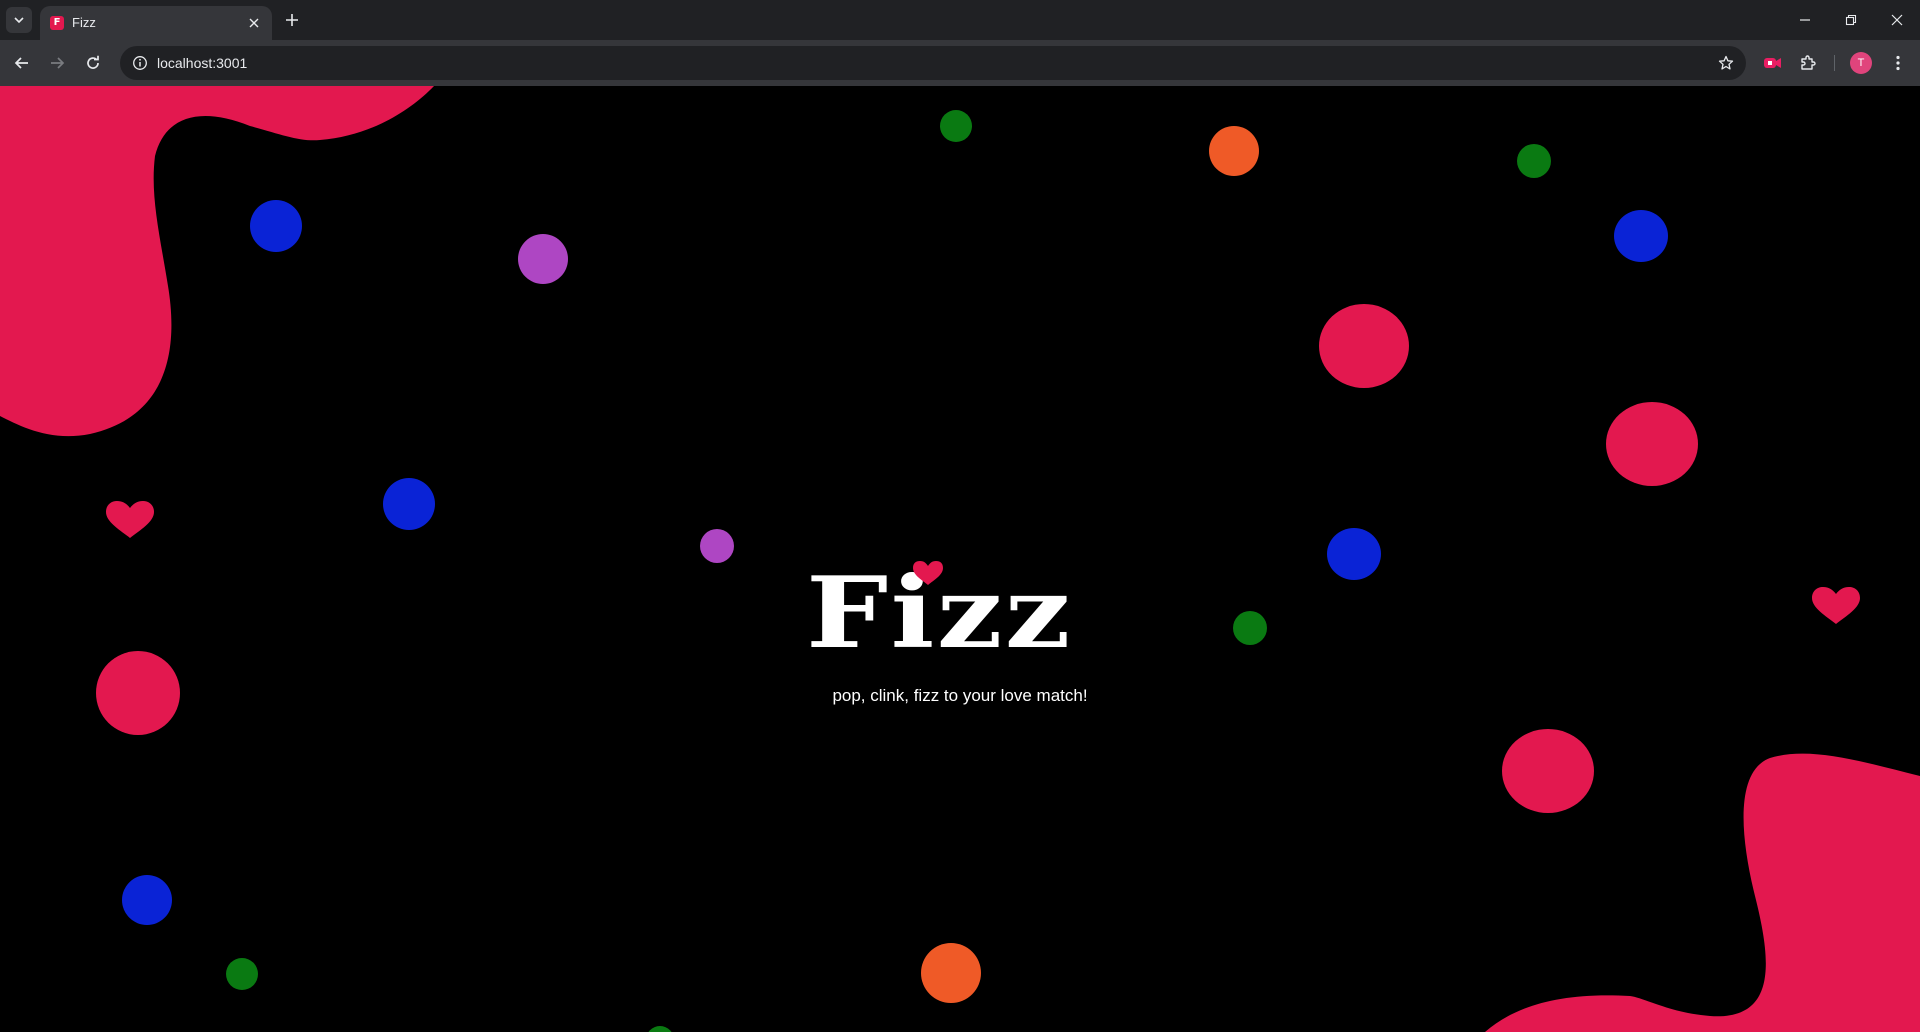 The image size is (1920, 1032). I want to click on restore-button, so click(1851, 20).